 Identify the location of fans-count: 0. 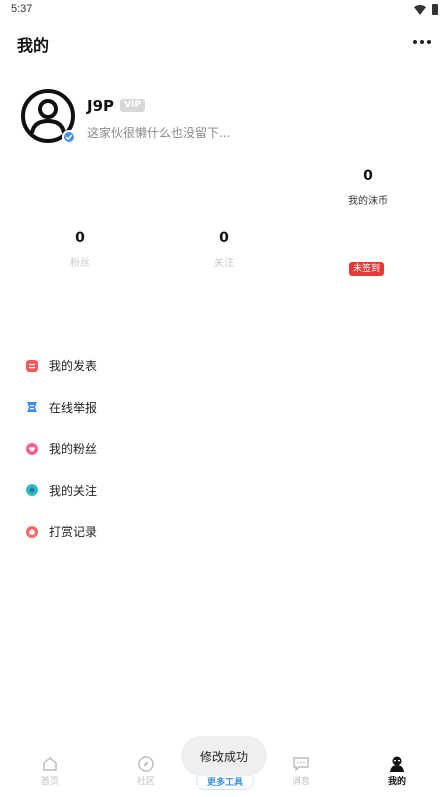
(80, 238).